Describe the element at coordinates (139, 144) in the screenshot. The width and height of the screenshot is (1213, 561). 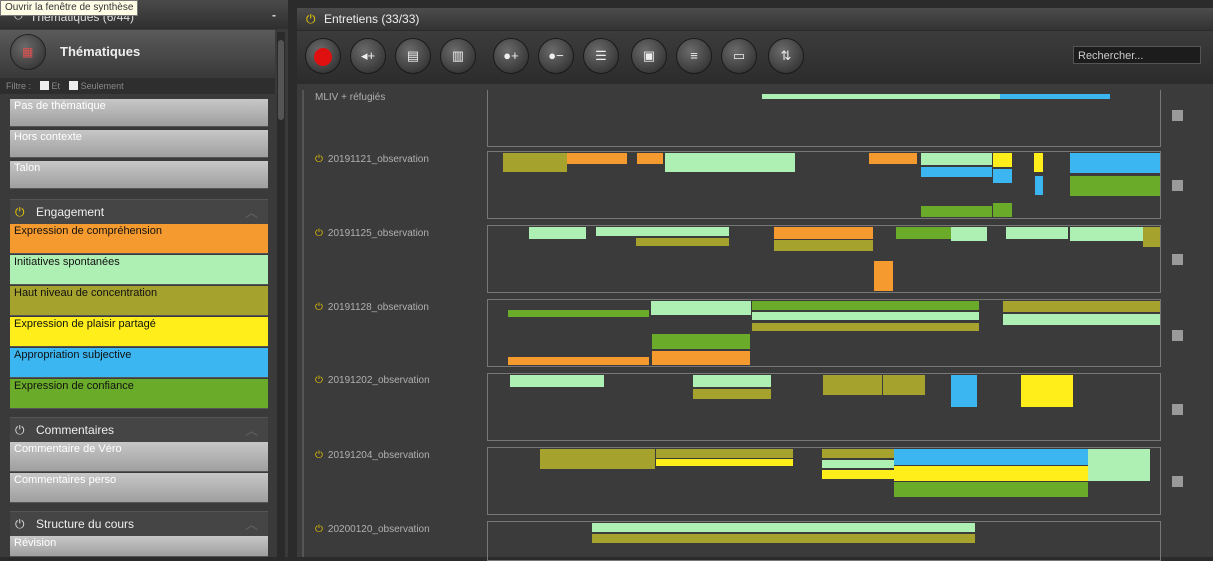
I see `tile-hors-contexte: Hors contexte` at that location.